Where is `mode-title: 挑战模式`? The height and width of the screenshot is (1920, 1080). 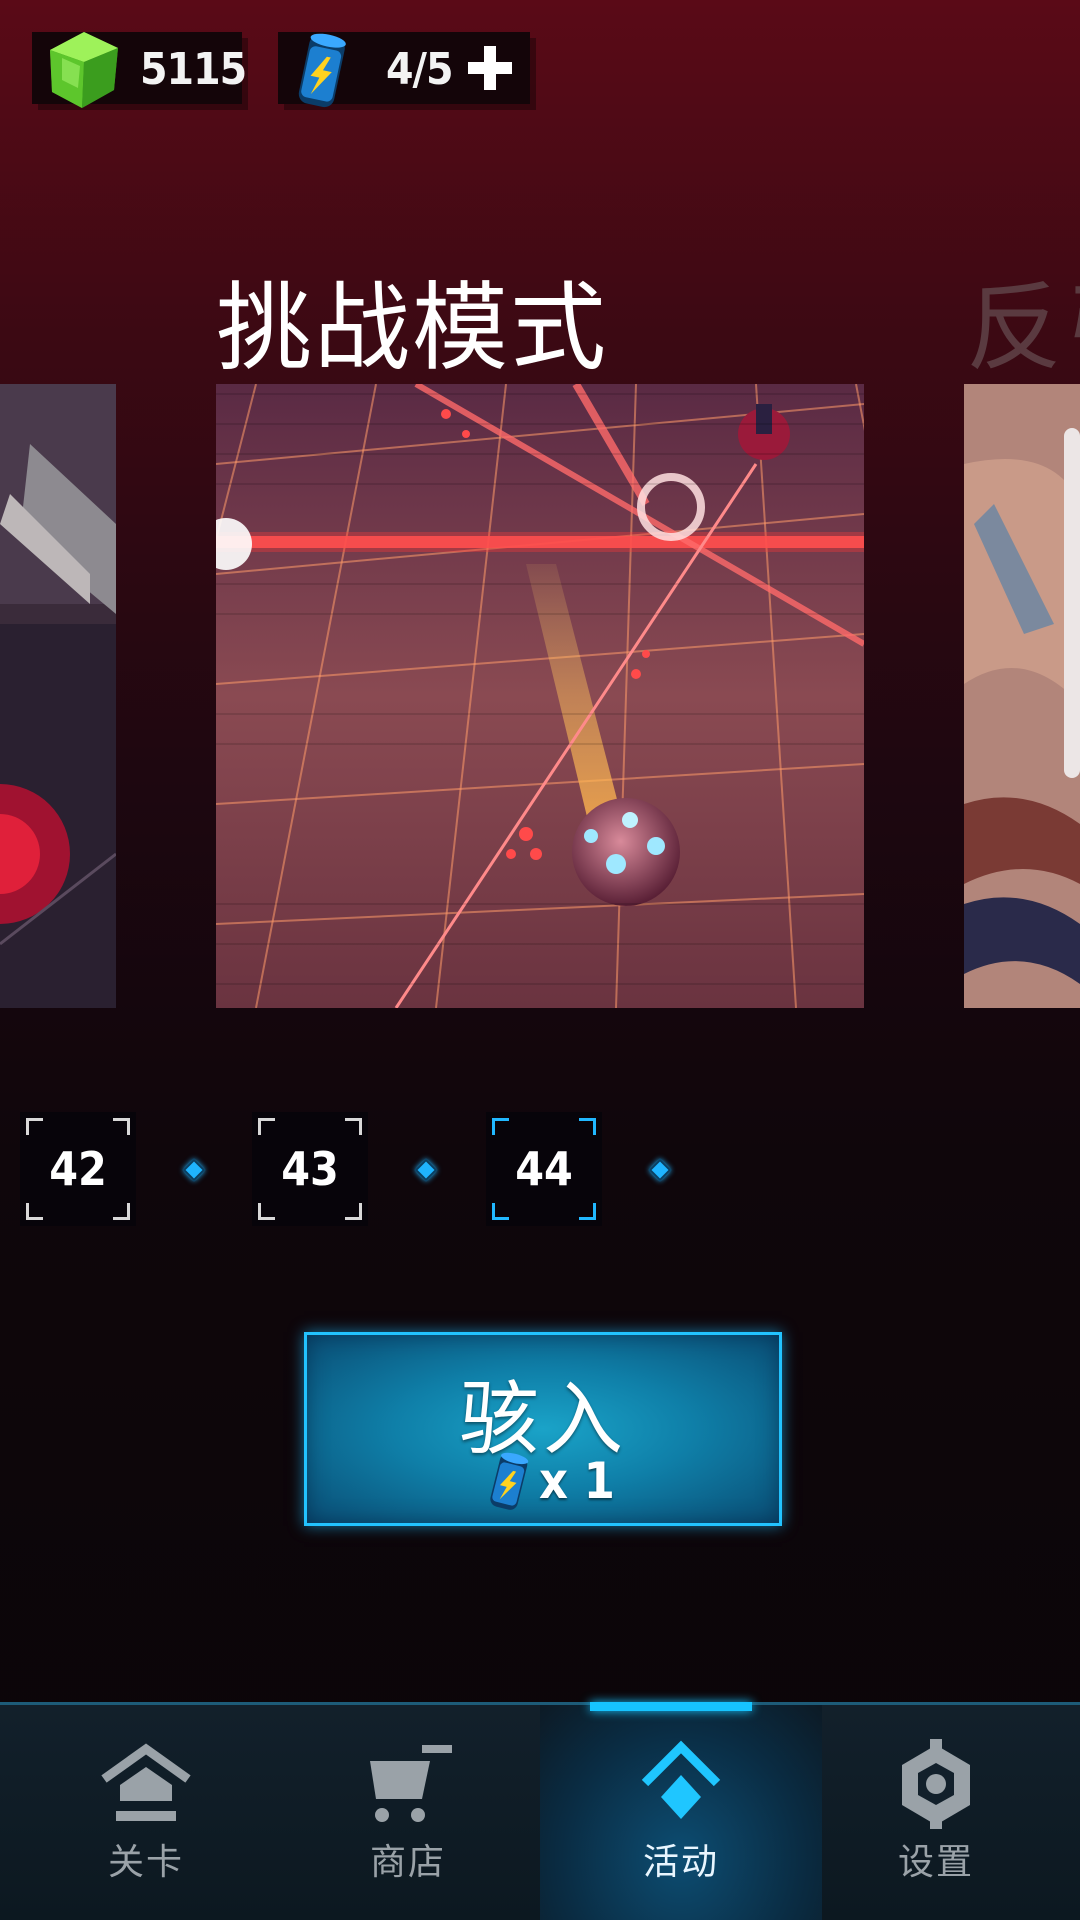 mode-title: 挑战模式 is located at coordinates (412, 328).